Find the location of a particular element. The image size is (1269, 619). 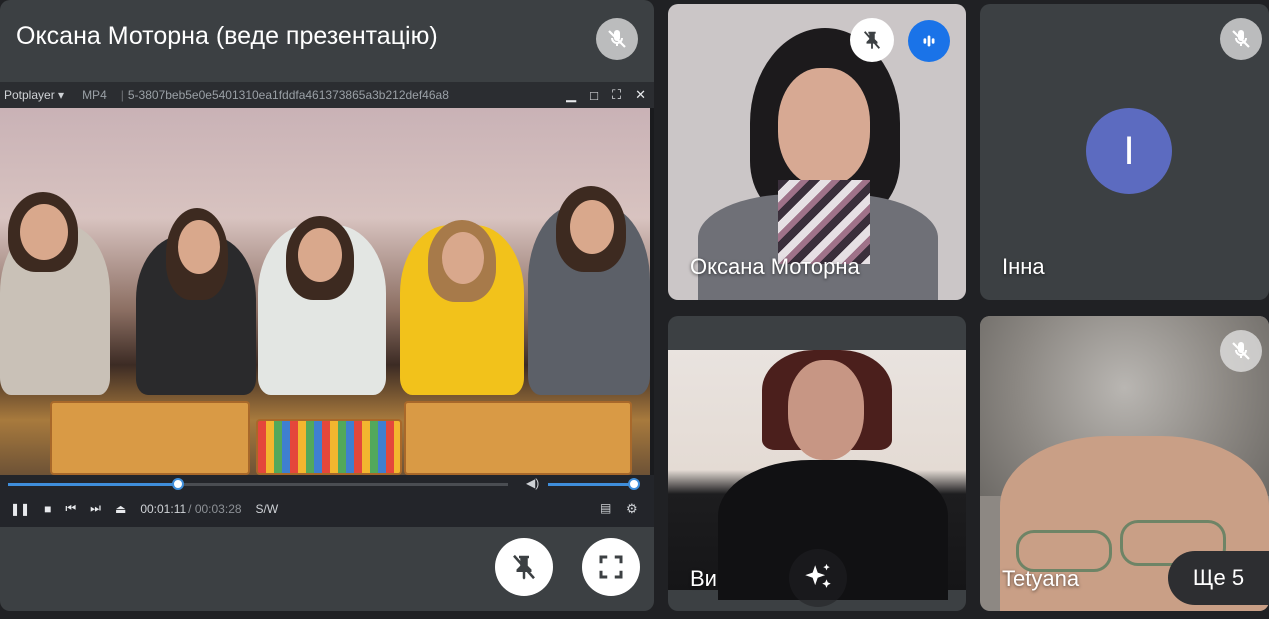

minimize-icon: ▁ is located at coordinates (571, 95).